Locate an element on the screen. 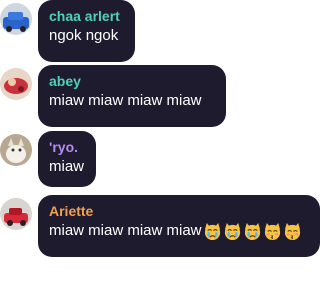 This screenshot has width=320, height=307. username: 'ryo. is located at coordinates (67, 147).